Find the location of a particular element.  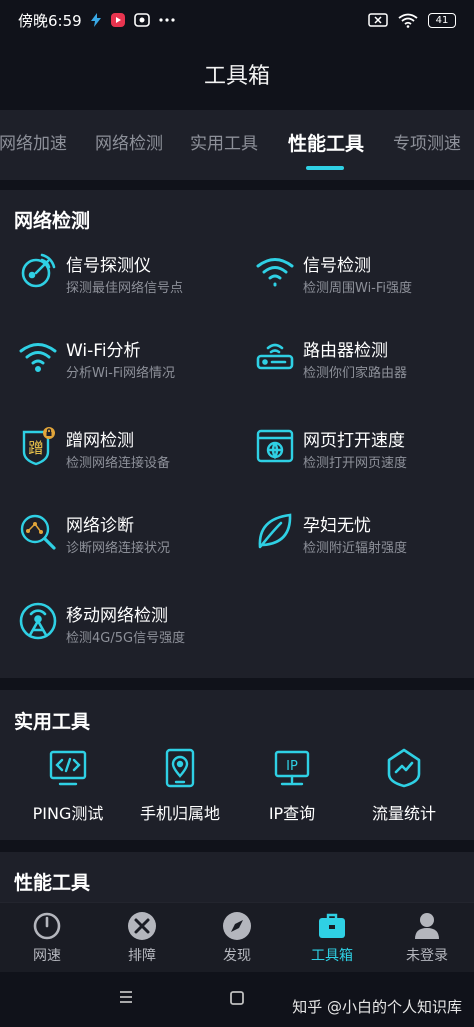

bottom-nav: 网速 排障 发现 工具箱 未登录 is located at coordinates (237, 937).